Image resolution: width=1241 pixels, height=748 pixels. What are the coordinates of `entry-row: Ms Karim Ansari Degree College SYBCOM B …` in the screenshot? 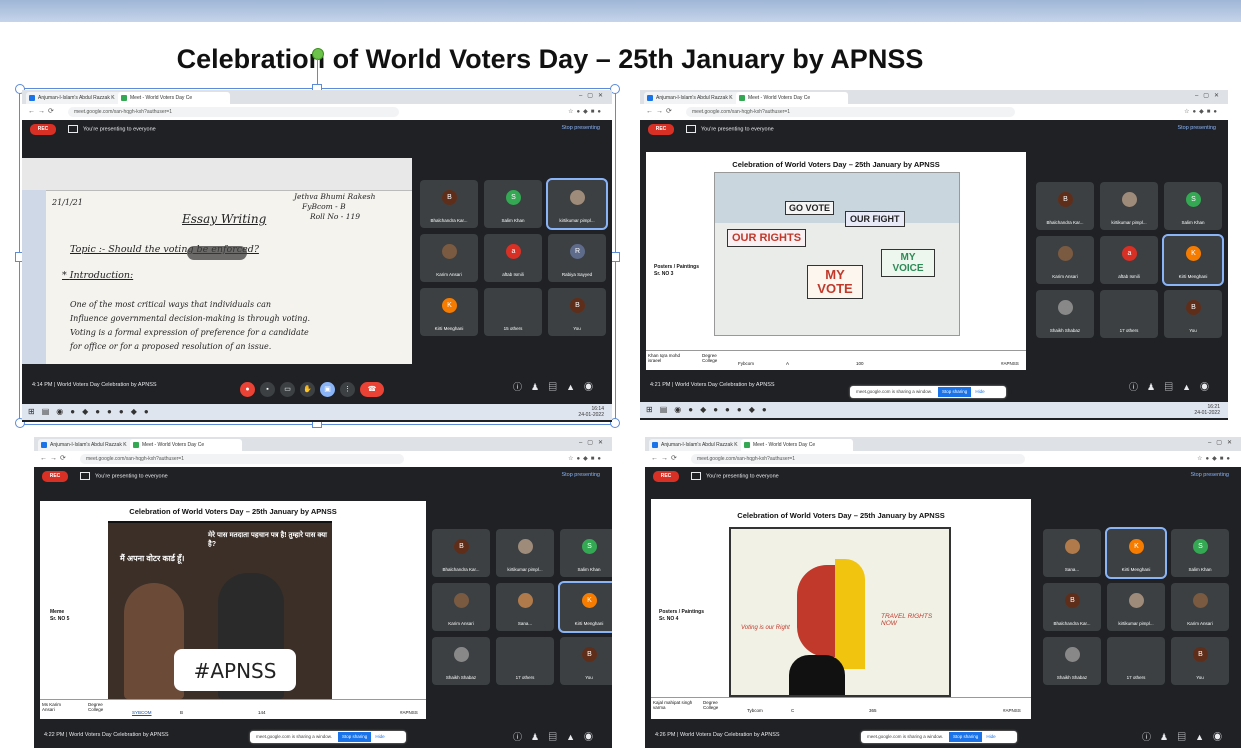 It's located at (233, 709).